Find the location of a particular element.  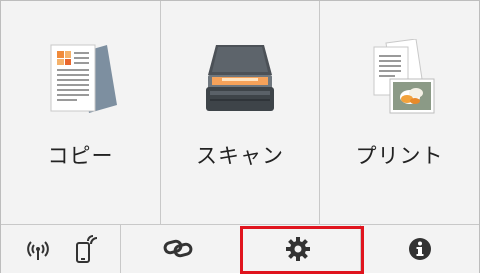

info-button is located at coordinates (419, 249).